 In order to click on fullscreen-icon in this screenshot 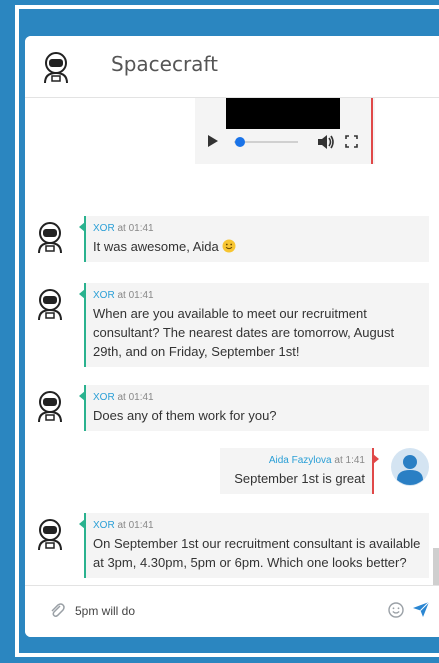, I will do `click(351, 141)`.